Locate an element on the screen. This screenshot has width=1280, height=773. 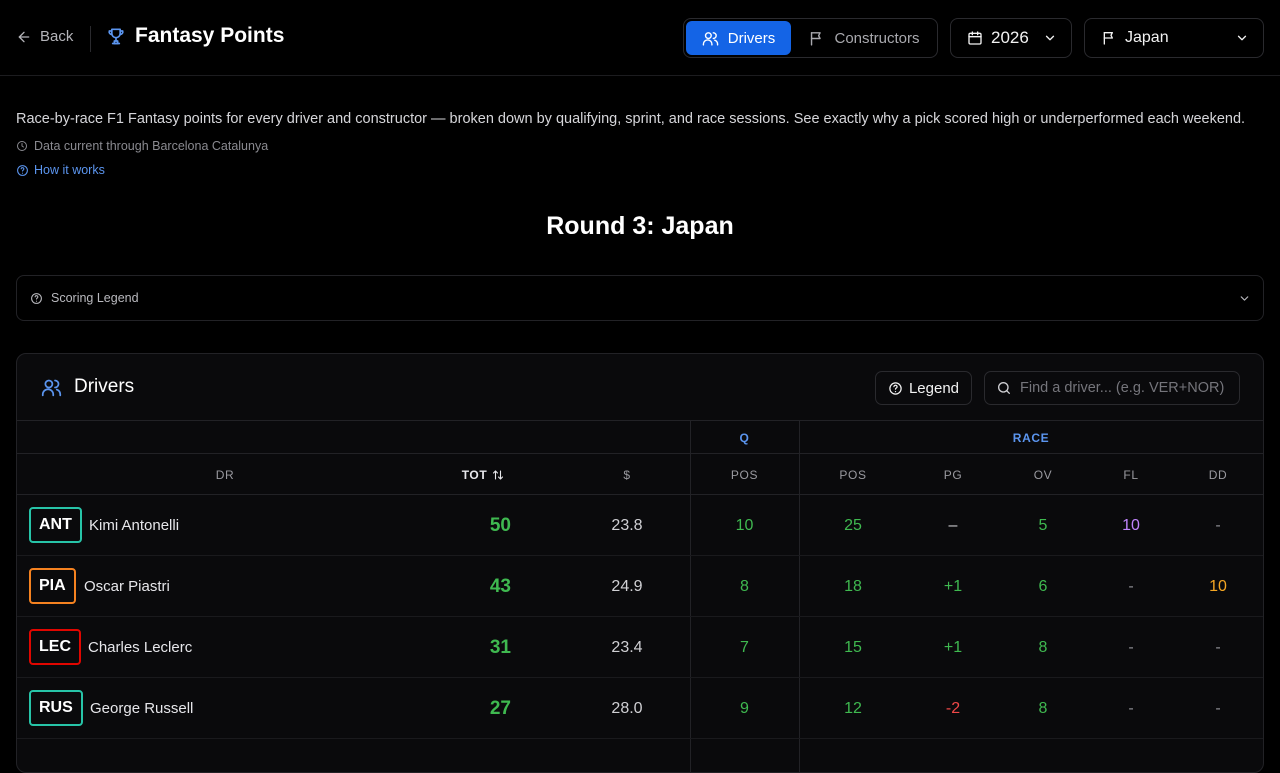
ov-points: 5 is located at coordinates (1043, 525).